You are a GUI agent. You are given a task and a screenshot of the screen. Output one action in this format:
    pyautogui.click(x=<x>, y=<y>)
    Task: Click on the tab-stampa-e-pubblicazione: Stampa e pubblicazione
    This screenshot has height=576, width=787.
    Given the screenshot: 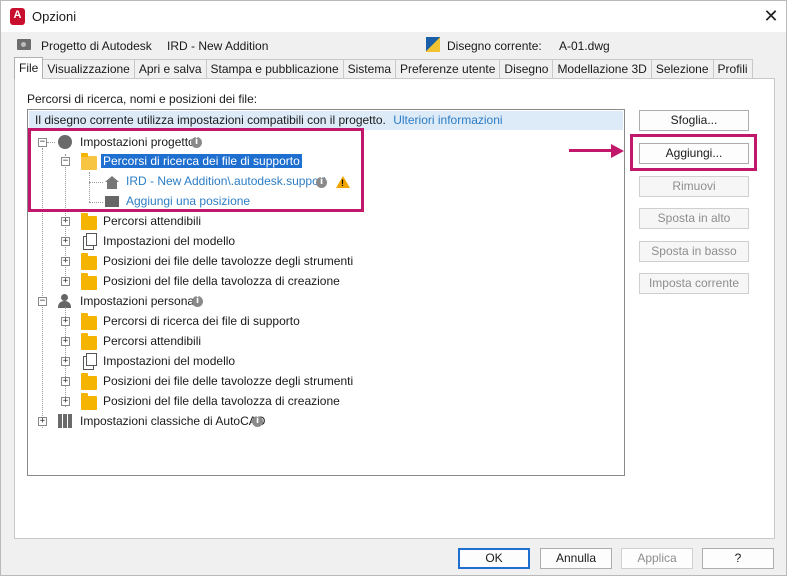 What is the action you would take?
    pyautogui.click(x=274, y=69)
    